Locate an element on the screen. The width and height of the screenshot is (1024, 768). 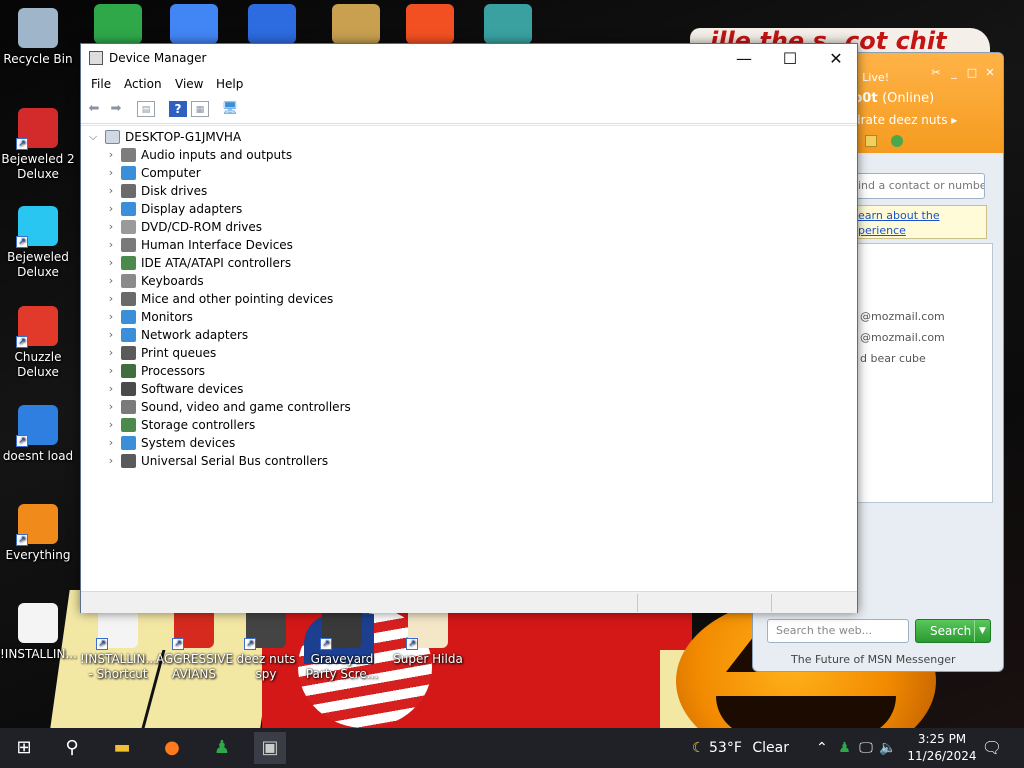
show-hide-console-tree-icon: ▤ is located at coordinates (146, 109).